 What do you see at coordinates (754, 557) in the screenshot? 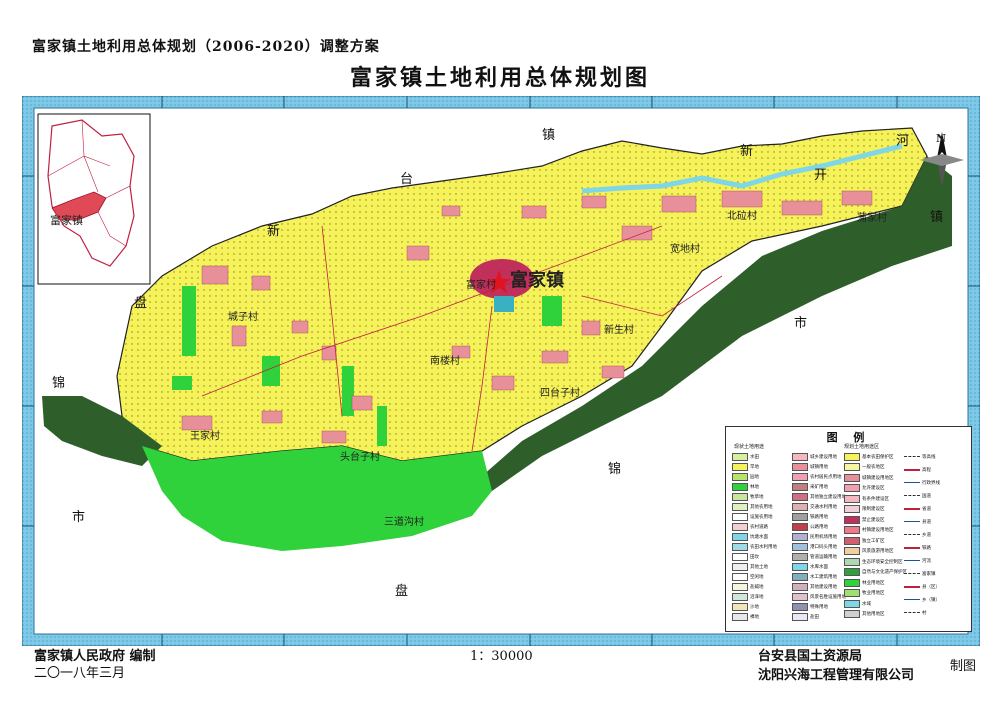
I see `legend-label: 田坎` at bounding box center [754, 557].